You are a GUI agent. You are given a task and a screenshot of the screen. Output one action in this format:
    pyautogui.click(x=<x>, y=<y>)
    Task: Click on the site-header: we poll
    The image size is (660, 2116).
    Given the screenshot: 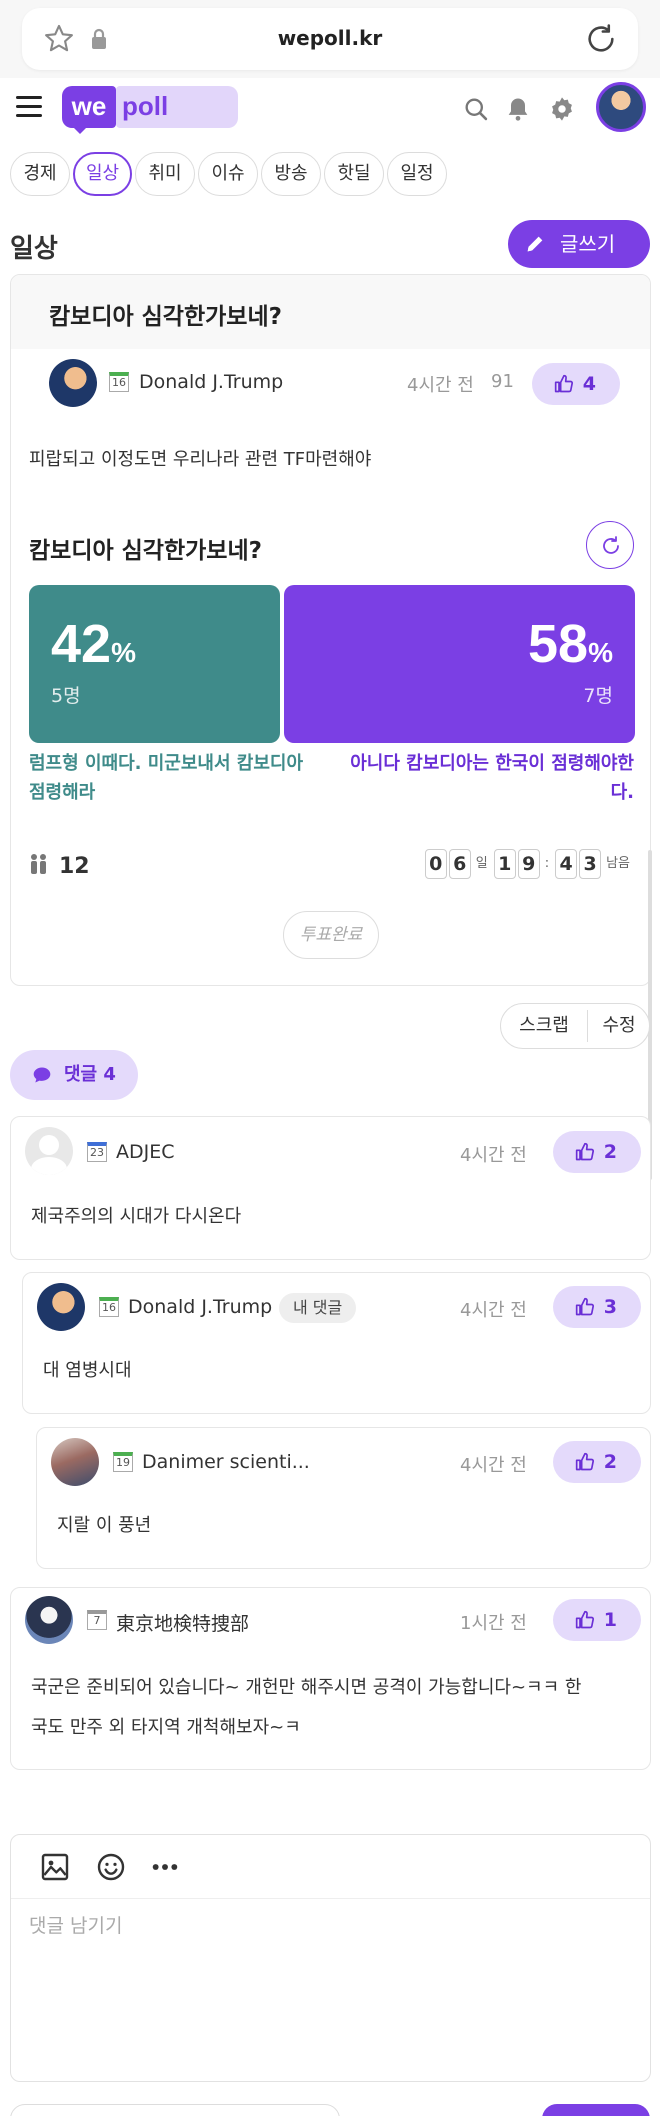 What is the action you would take?
    pyautogui.click(x=330, y=109)
    